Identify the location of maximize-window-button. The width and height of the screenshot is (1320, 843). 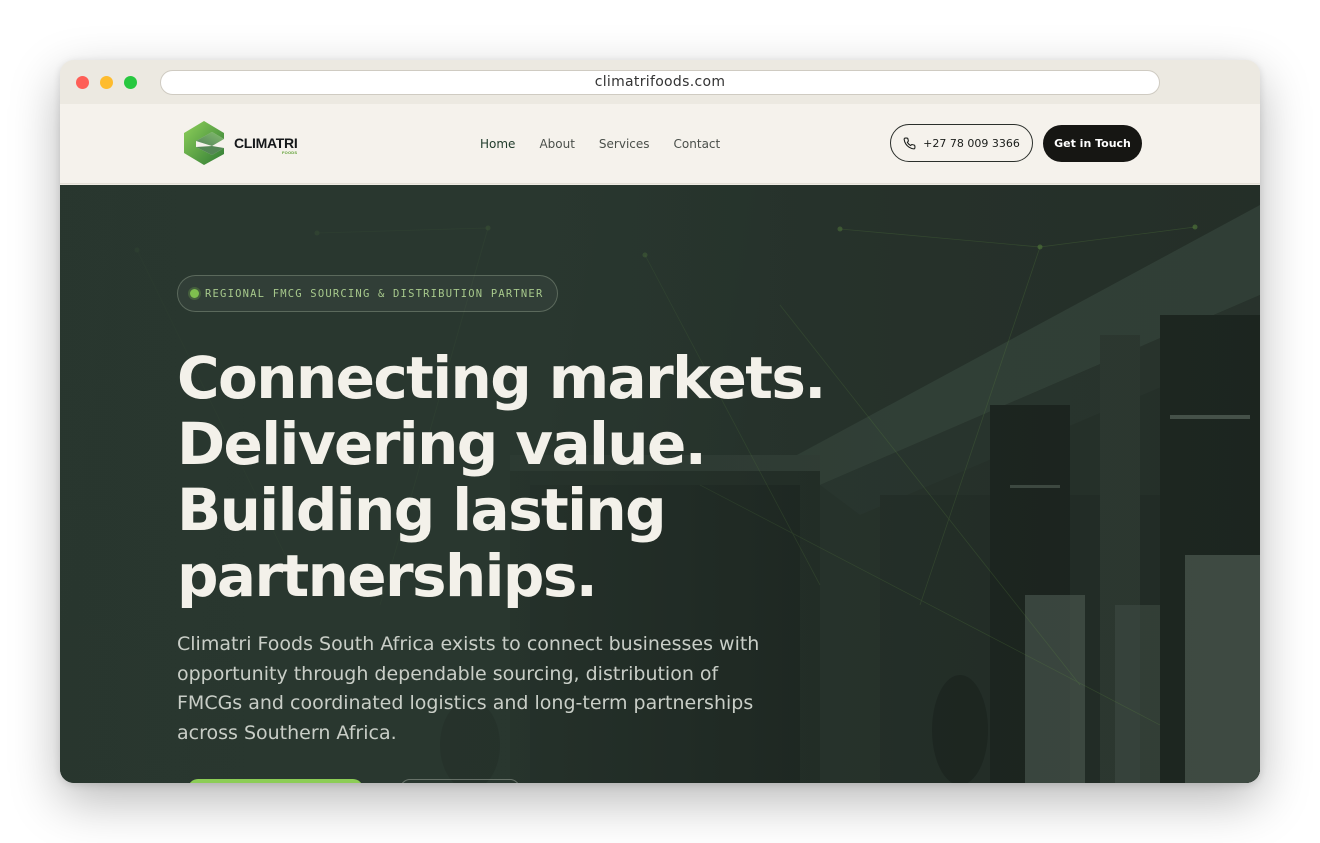
(130, 82).